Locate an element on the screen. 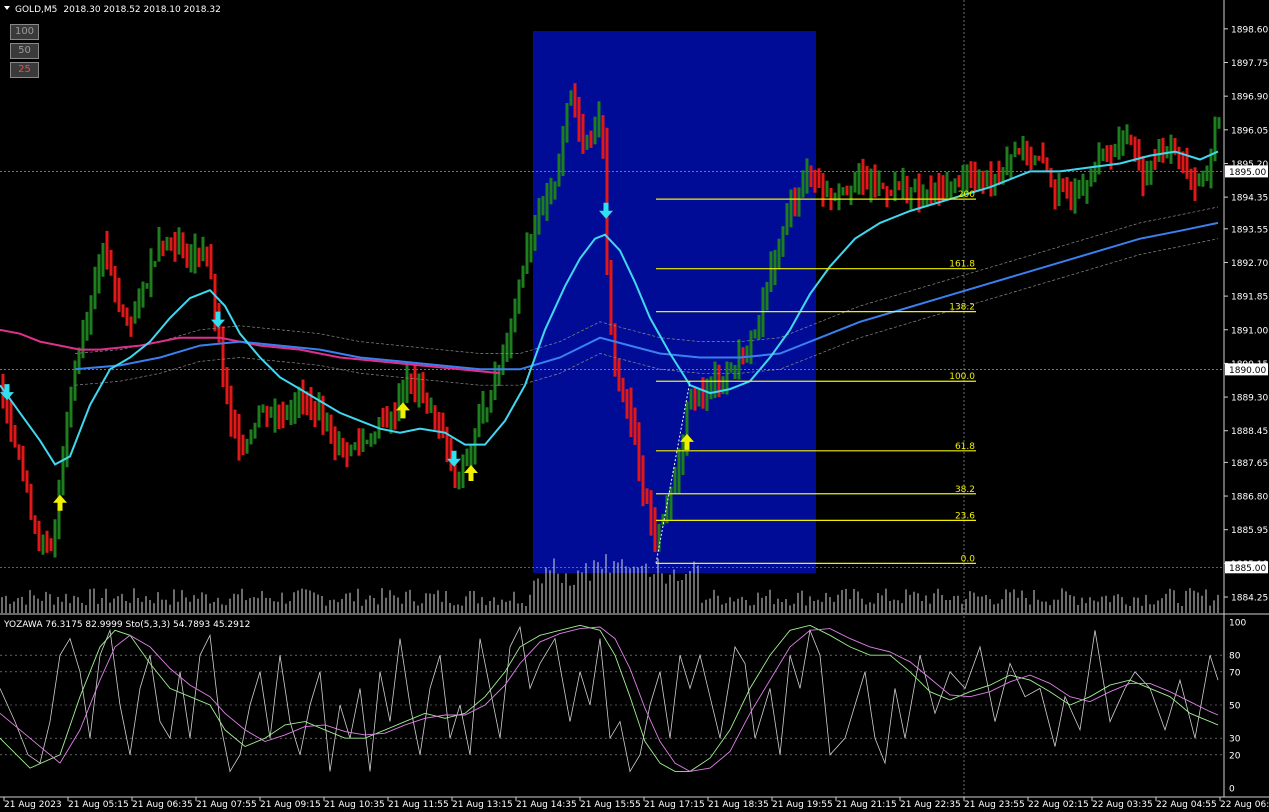 This screenshot has width=1269, height=812. price-tick-label: 1897.75 is located at coordinates (1249, 64).